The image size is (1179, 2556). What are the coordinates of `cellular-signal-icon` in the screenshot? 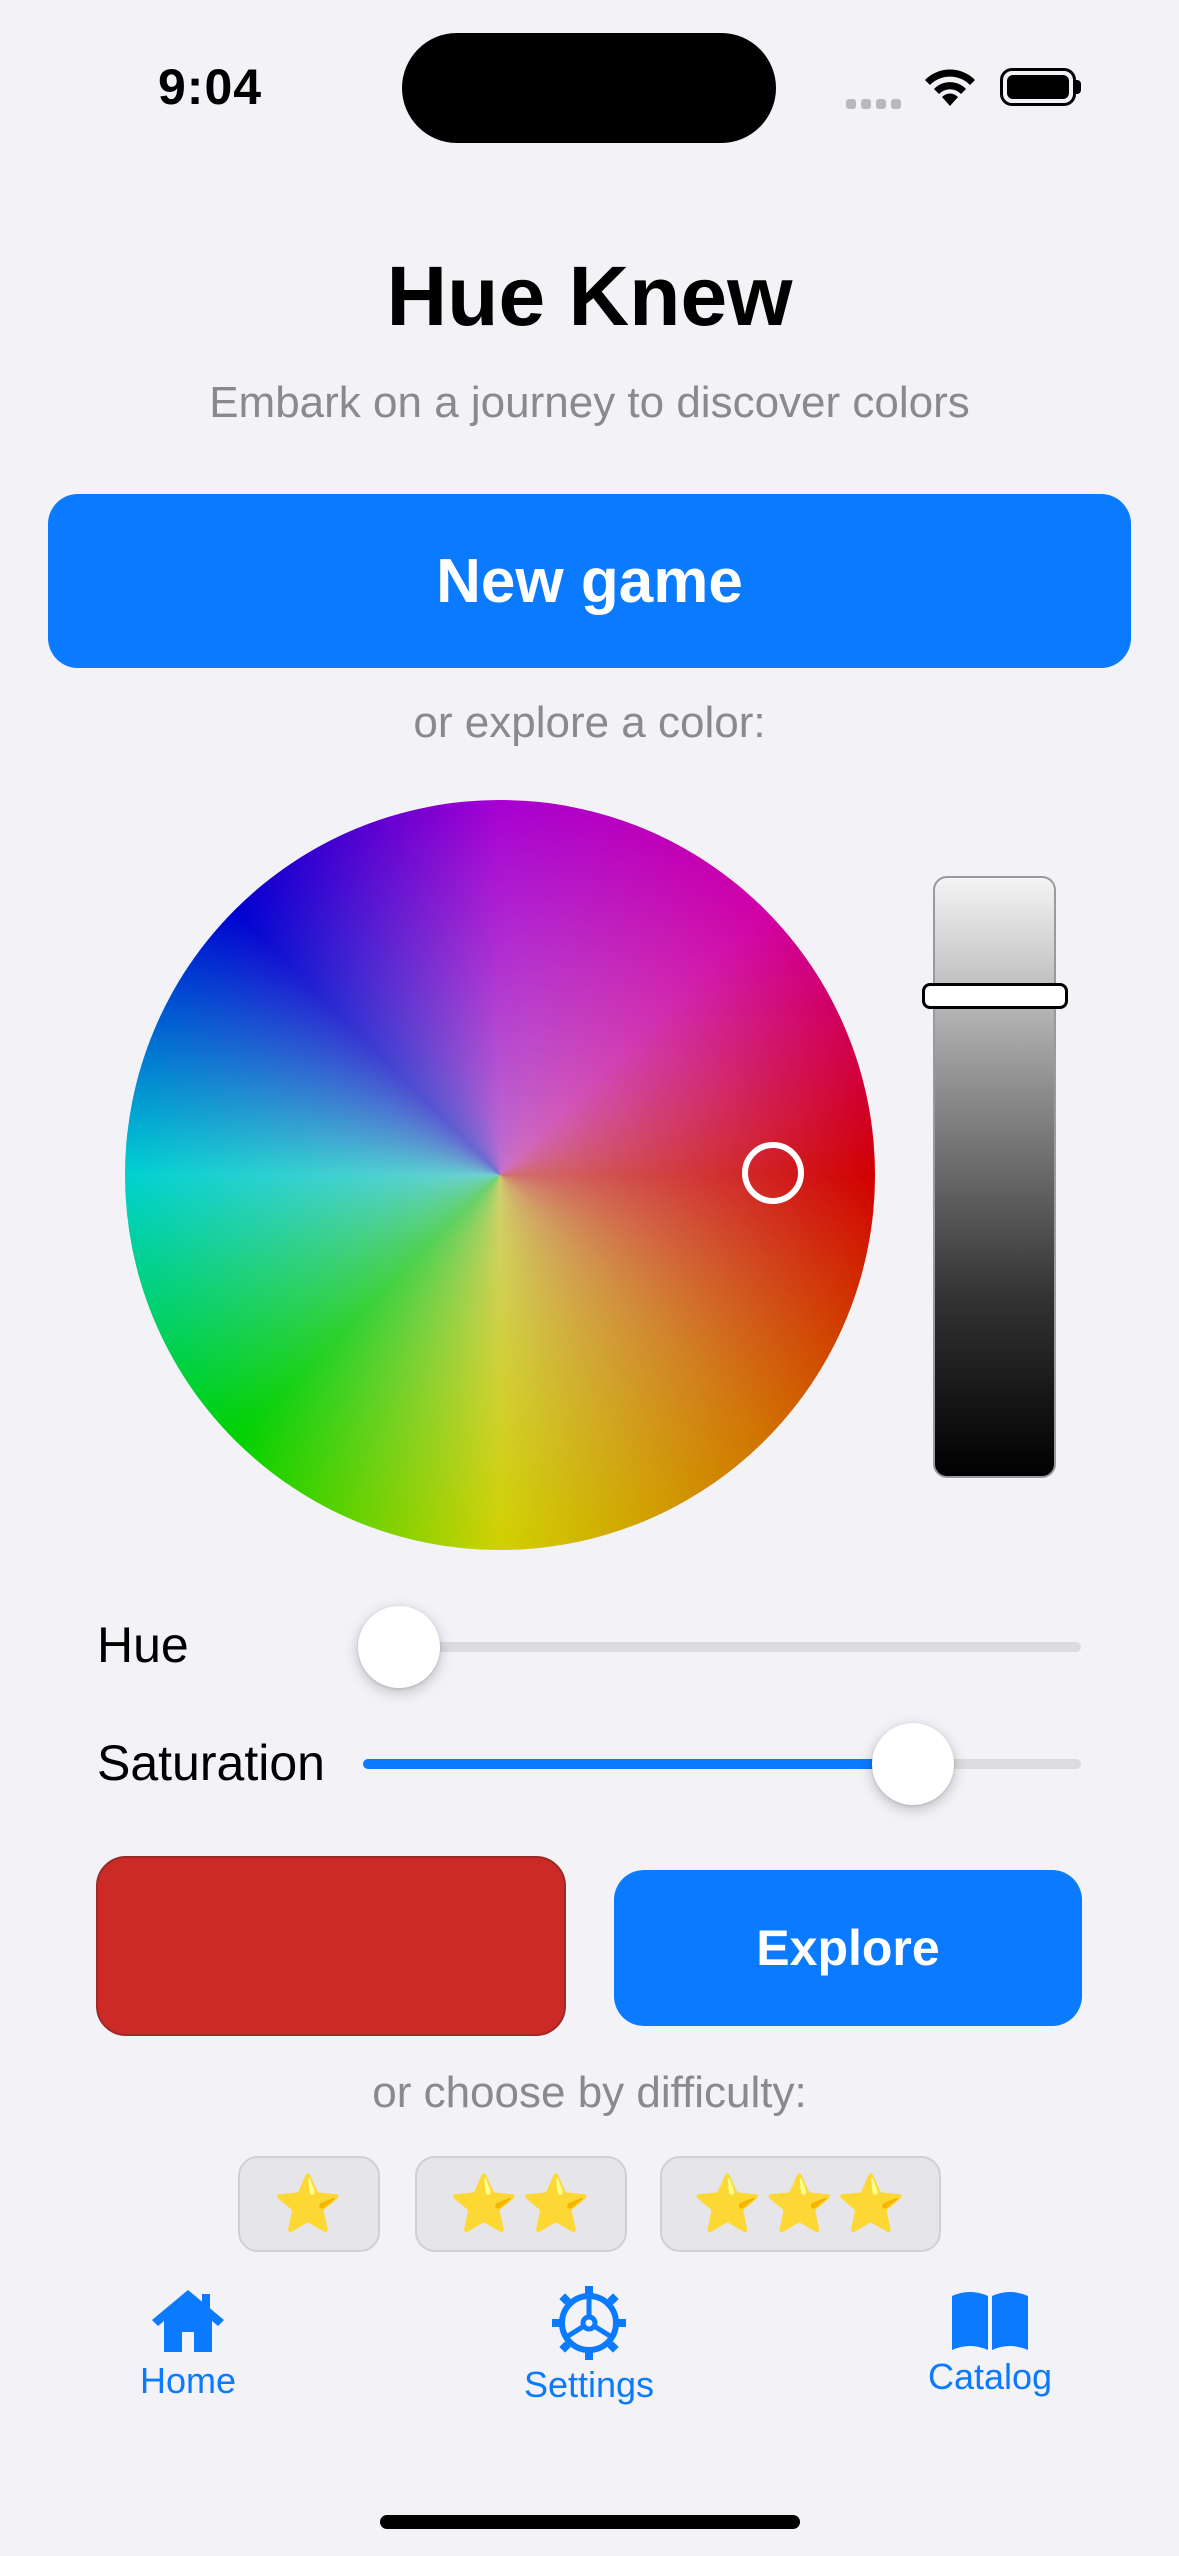 It's located at (876, 102).